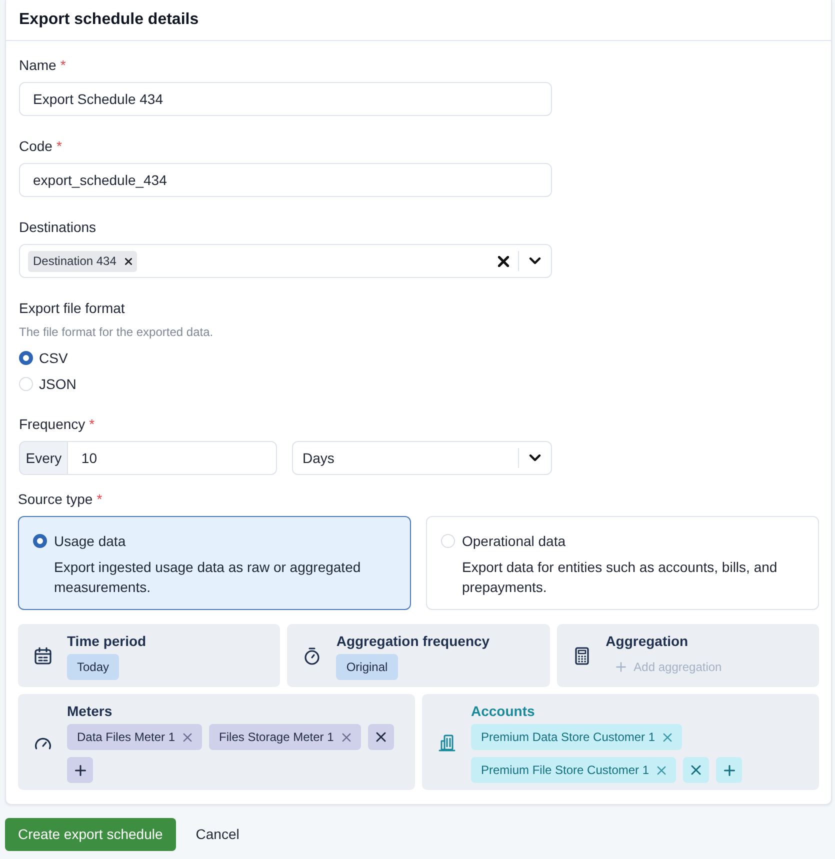 The width and height of the screenshot is (835, 859). What do you see at coordinates (285, 180) in the screenshot?
I see `text-input: export_schedule_434` at bounding box center [285, 180].